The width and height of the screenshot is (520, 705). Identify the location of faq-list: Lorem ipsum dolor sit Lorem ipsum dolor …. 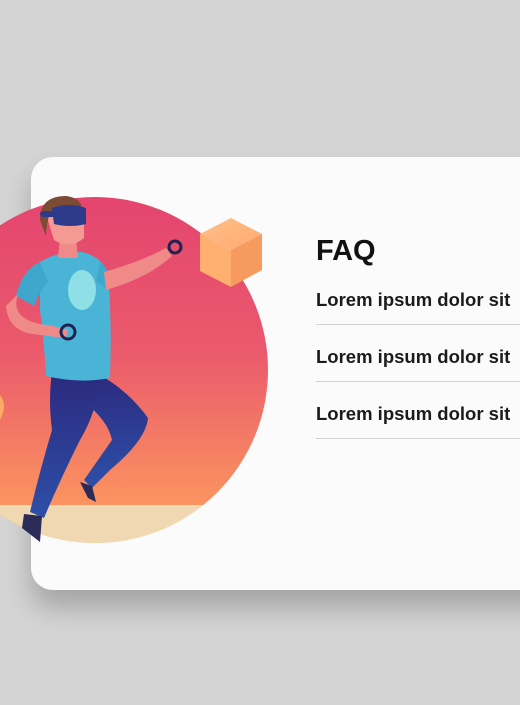
(418, 362).